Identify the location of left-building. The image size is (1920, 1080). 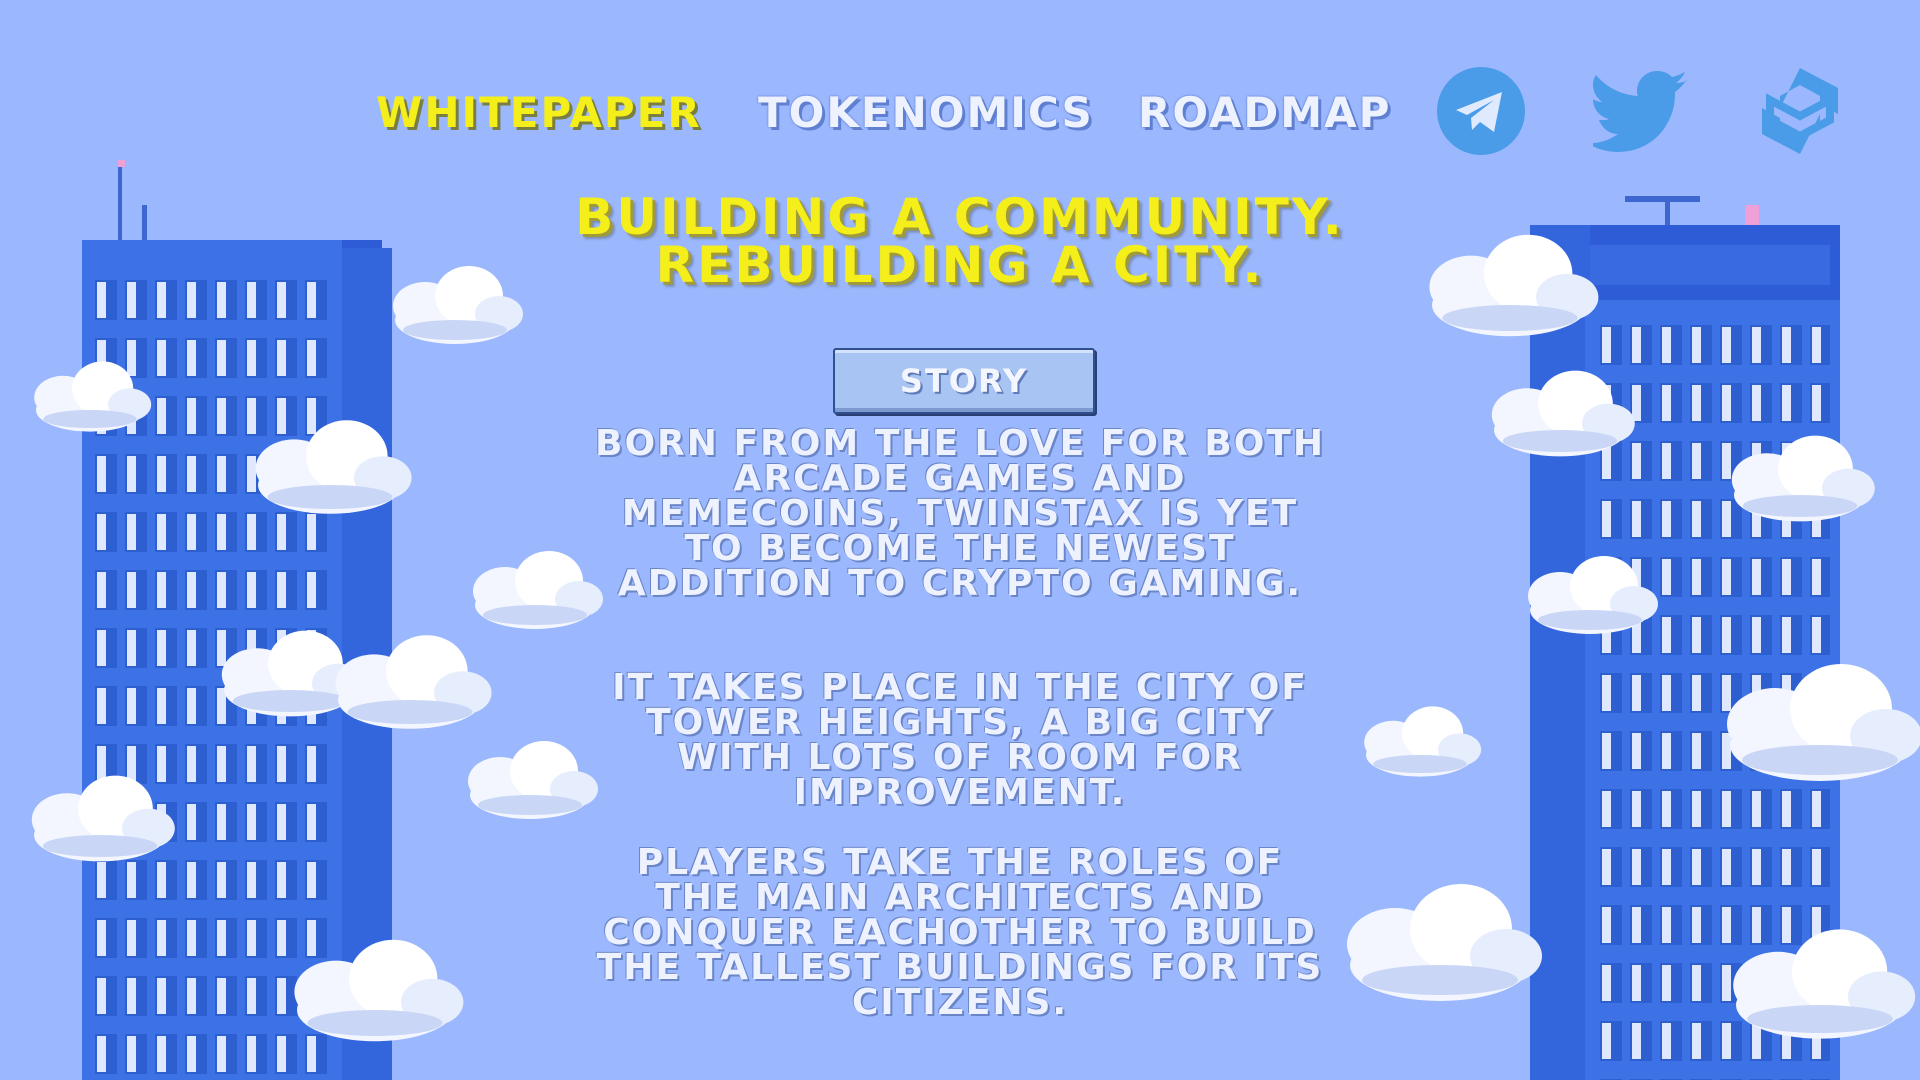
(237, 620).